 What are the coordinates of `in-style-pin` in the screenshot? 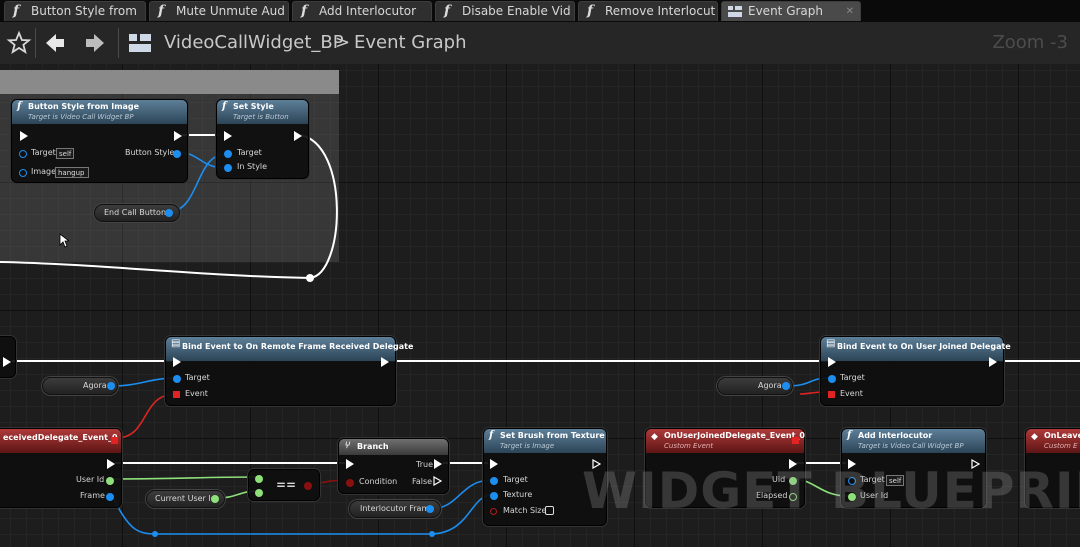 It's located at (228, 168).